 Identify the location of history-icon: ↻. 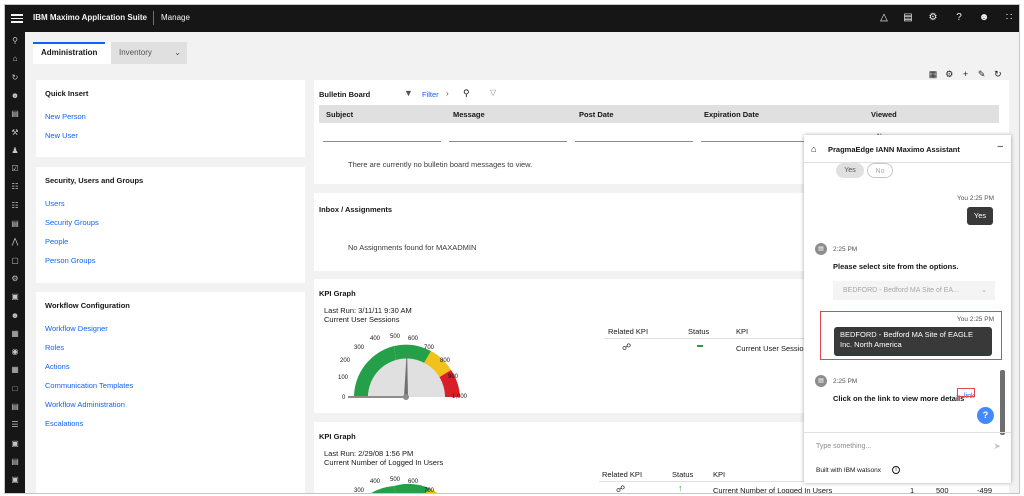
(15, 78).